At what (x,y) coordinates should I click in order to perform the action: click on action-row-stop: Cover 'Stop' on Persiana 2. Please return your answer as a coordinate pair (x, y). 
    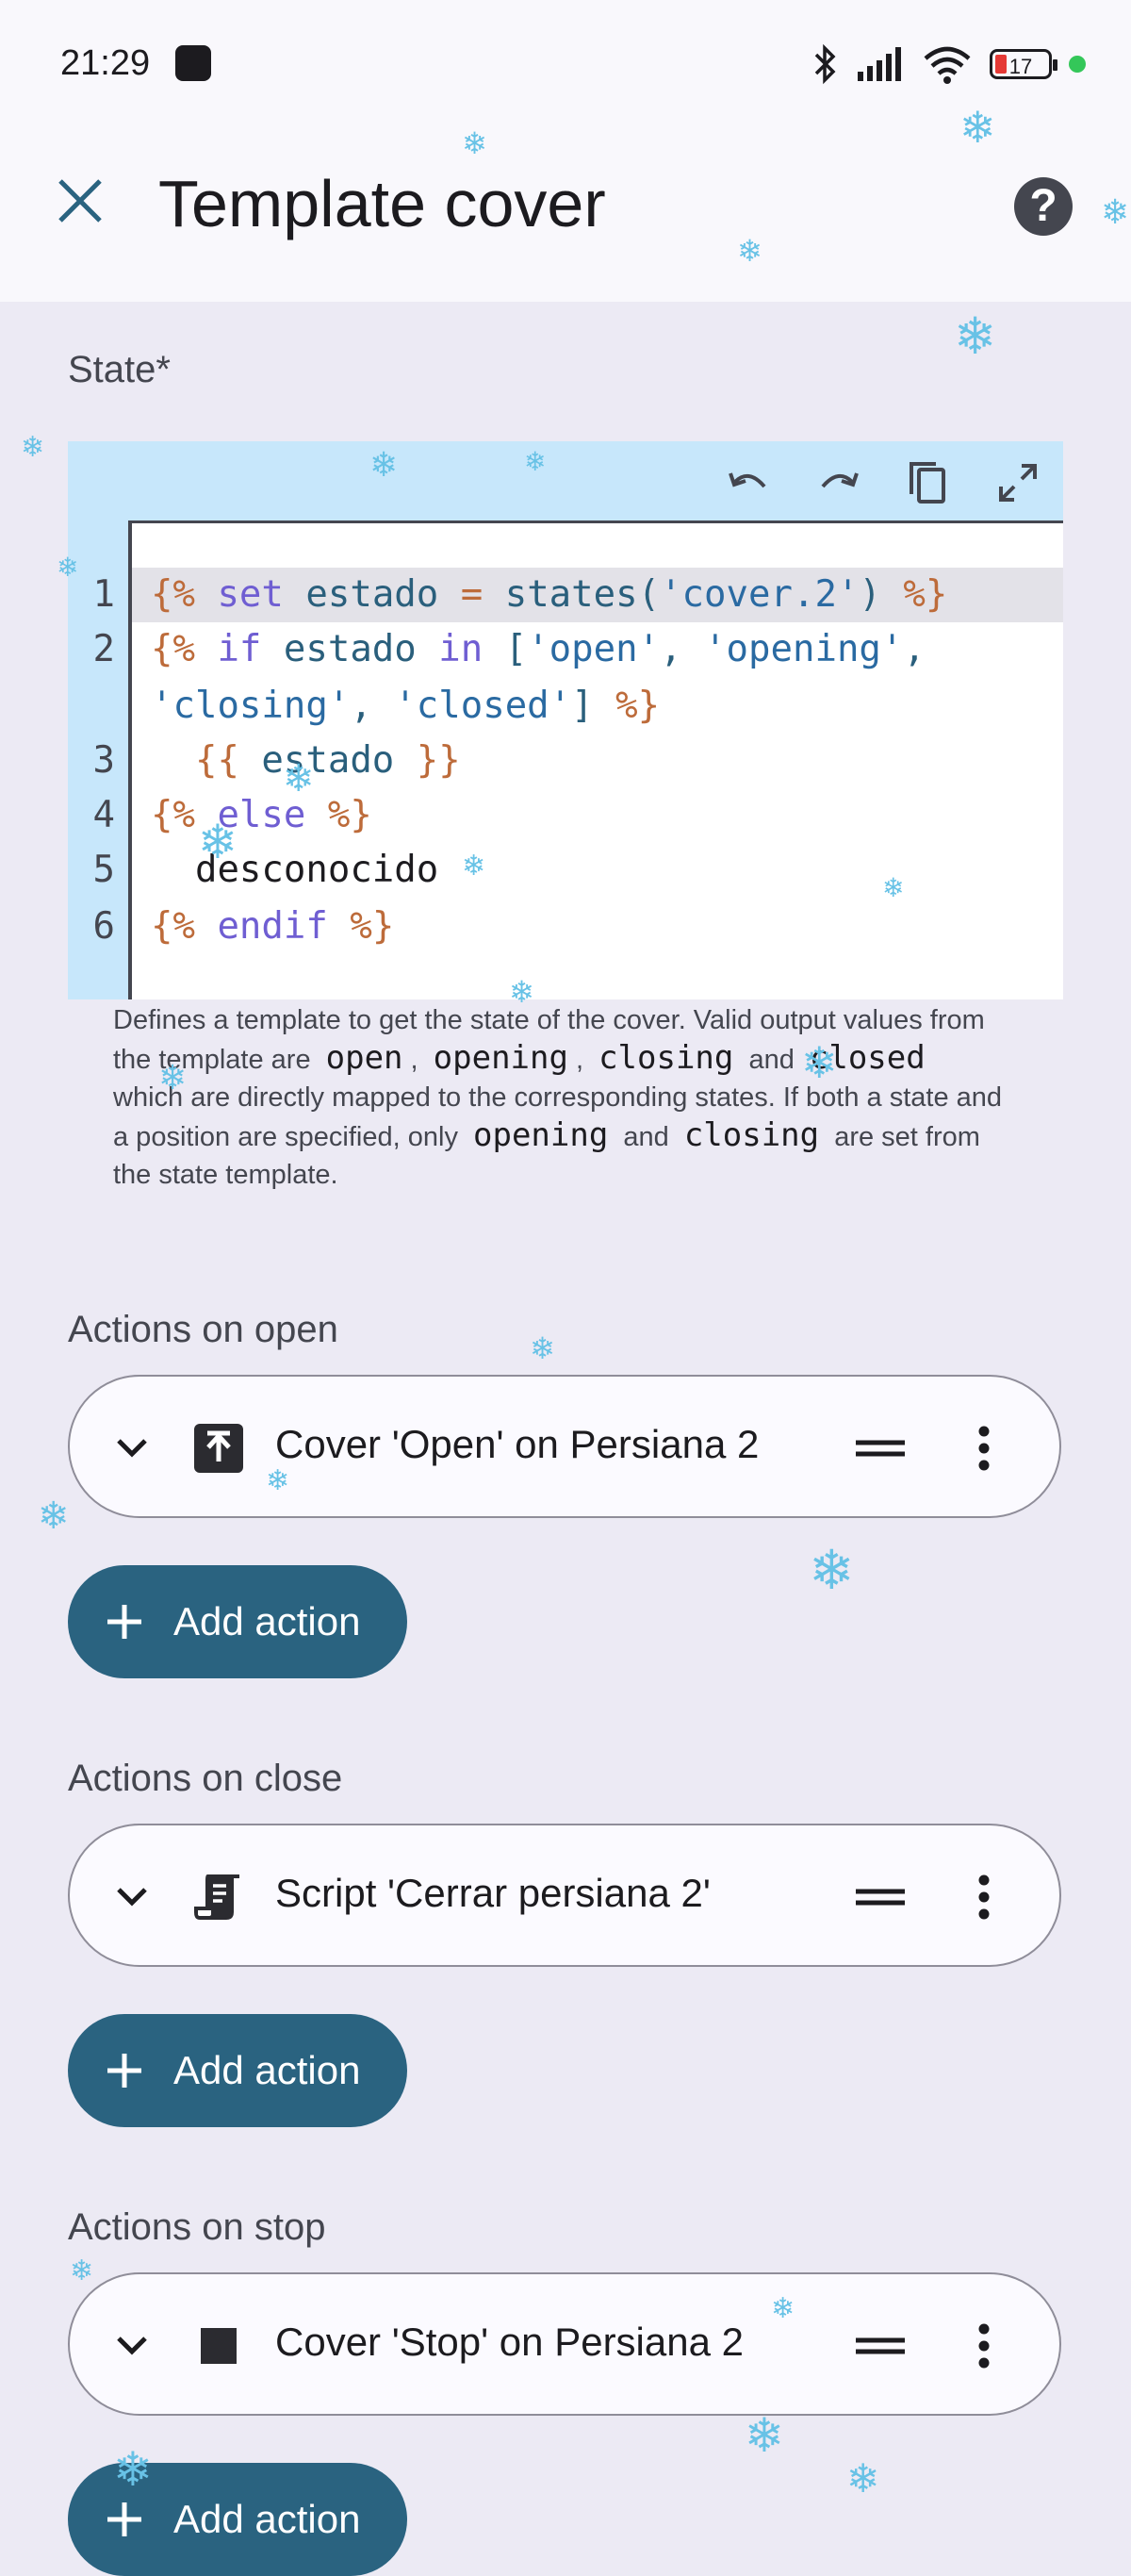
    Looking at the image, I should click on (565, 2344).